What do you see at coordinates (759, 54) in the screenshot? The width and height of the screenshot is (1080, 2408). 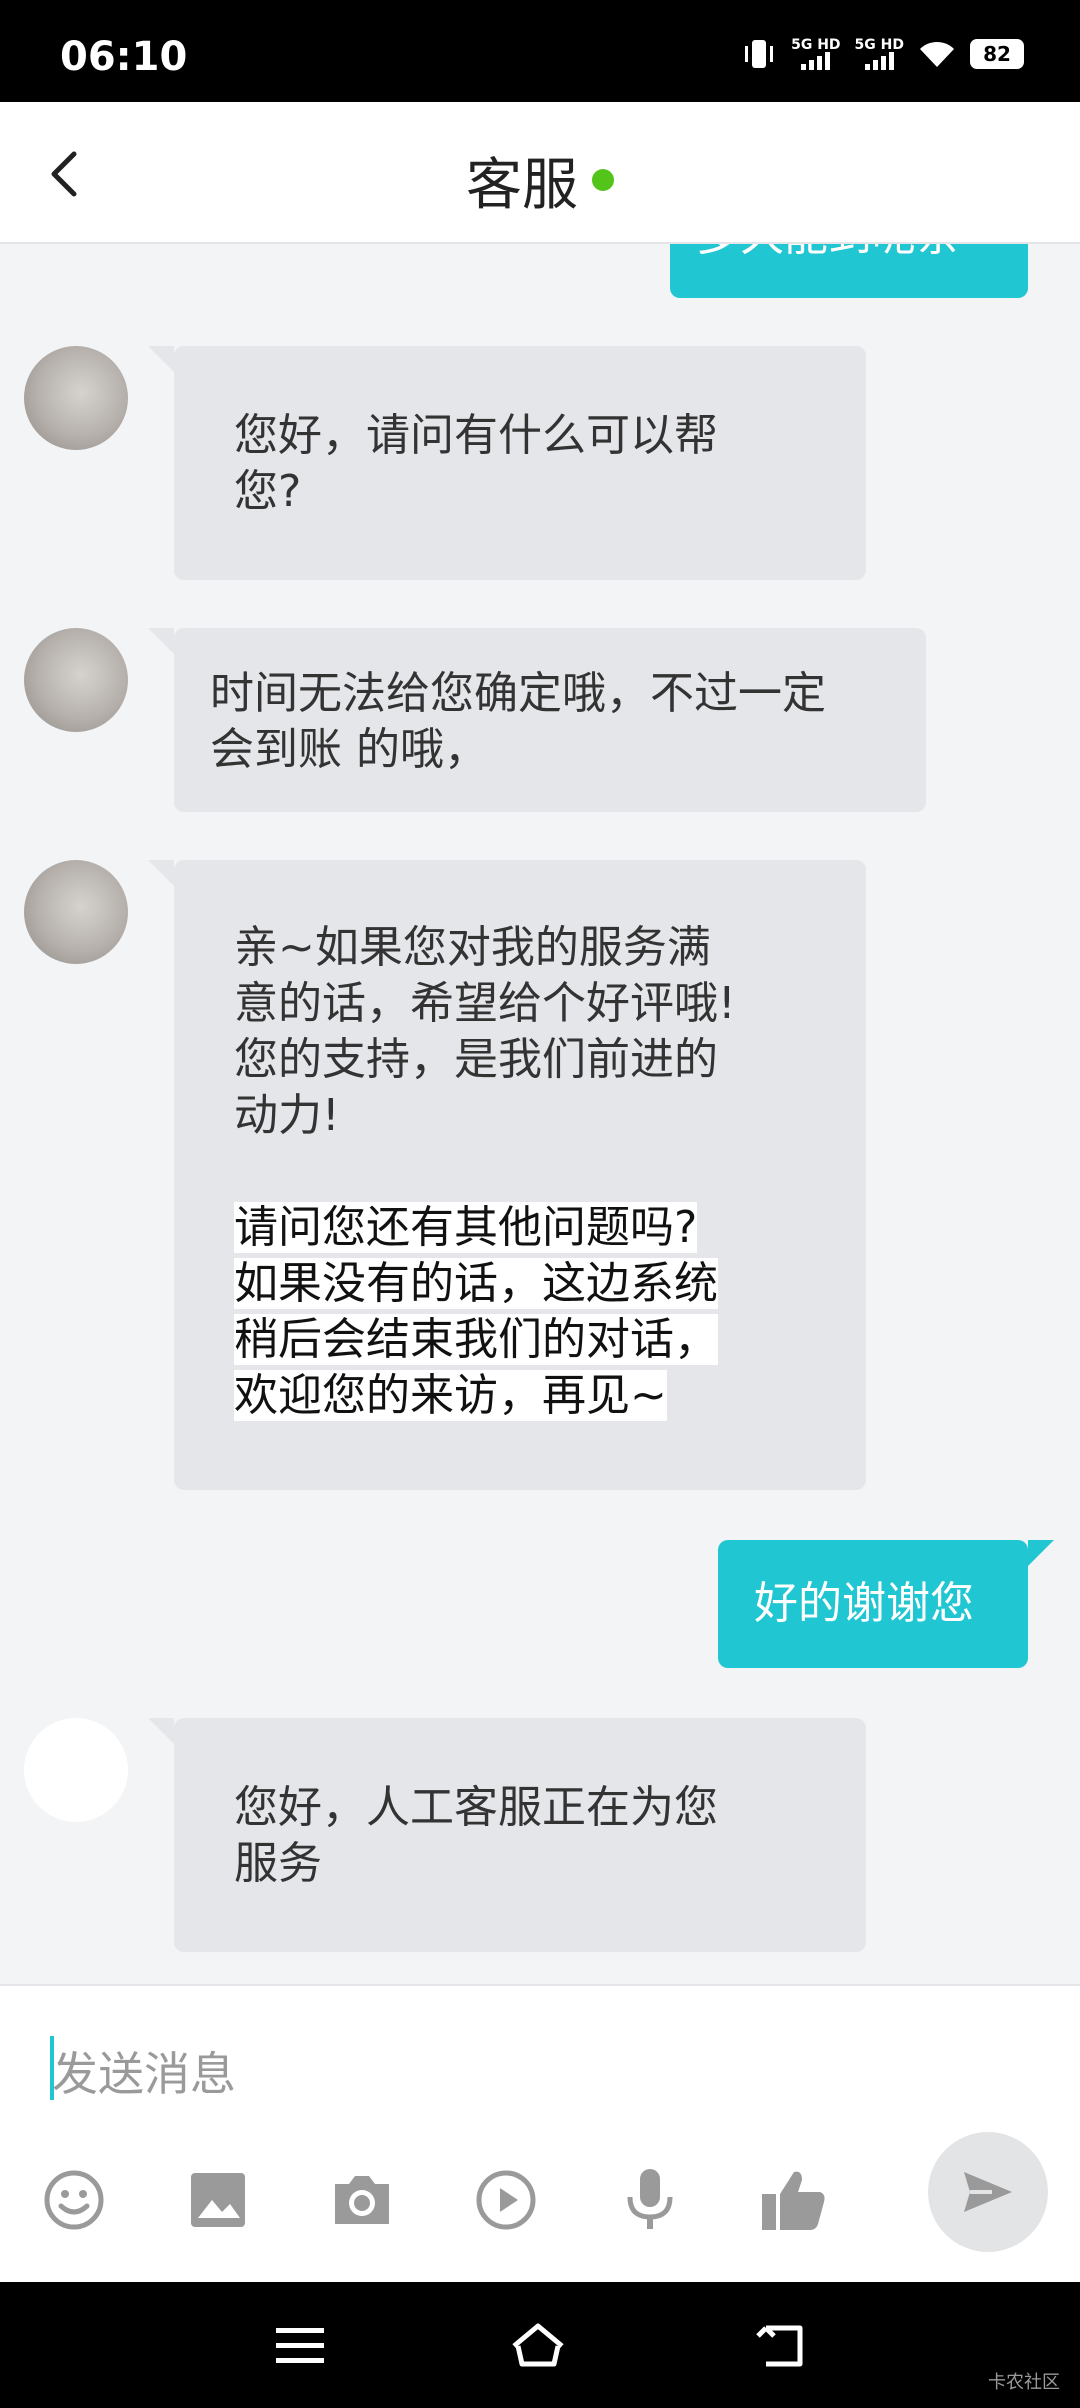 I see `vibrate-icon` at bounding box center [759, 54].